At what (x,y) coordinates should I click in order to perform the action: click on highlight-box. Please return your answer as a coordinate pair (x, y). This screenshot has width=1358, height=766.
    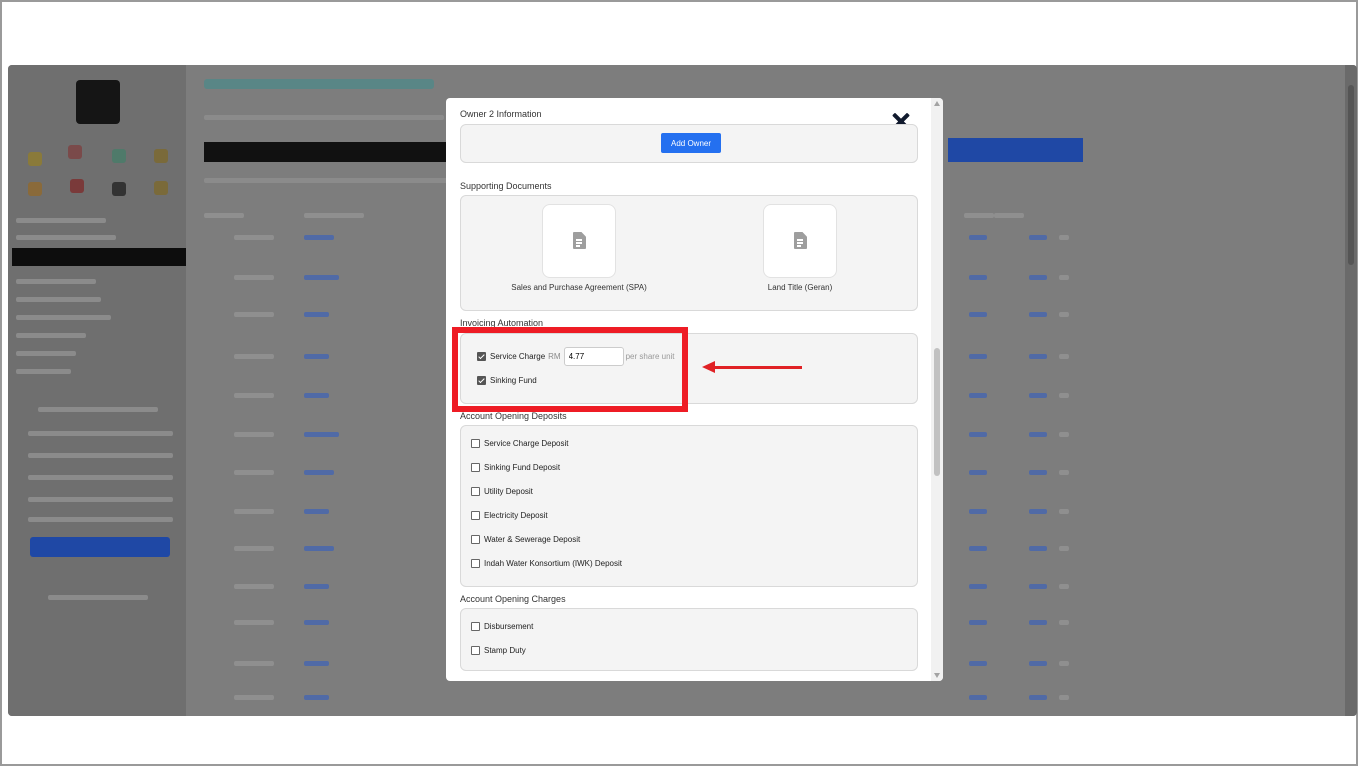
    Looking at the image, I should click on (570, 369).